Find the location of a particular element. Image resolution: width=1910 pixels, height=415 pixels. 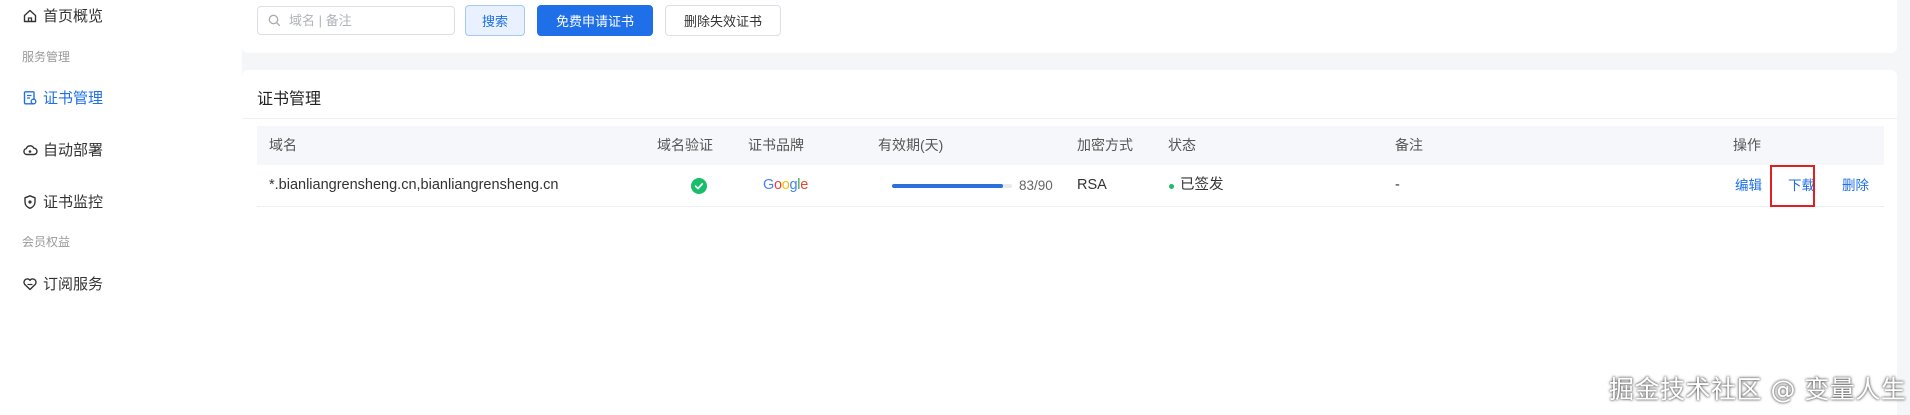

encryption-cell: RSA is located at coordinates (1092, 185).